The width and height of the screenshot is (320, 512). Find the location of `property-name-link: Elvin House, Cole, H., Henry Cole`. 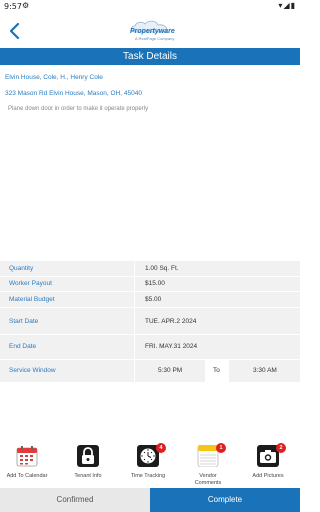

property-name-link: Elvin House, Cole, H., Henry Cole is located at coordinates (54, 77).